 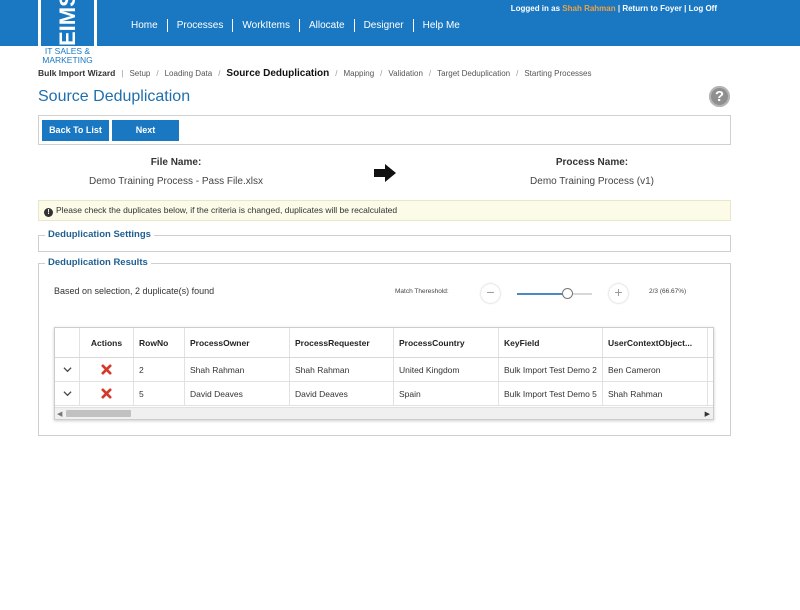 I want to click on scroll-left-icon: ◀, so click(x=59, y=414).